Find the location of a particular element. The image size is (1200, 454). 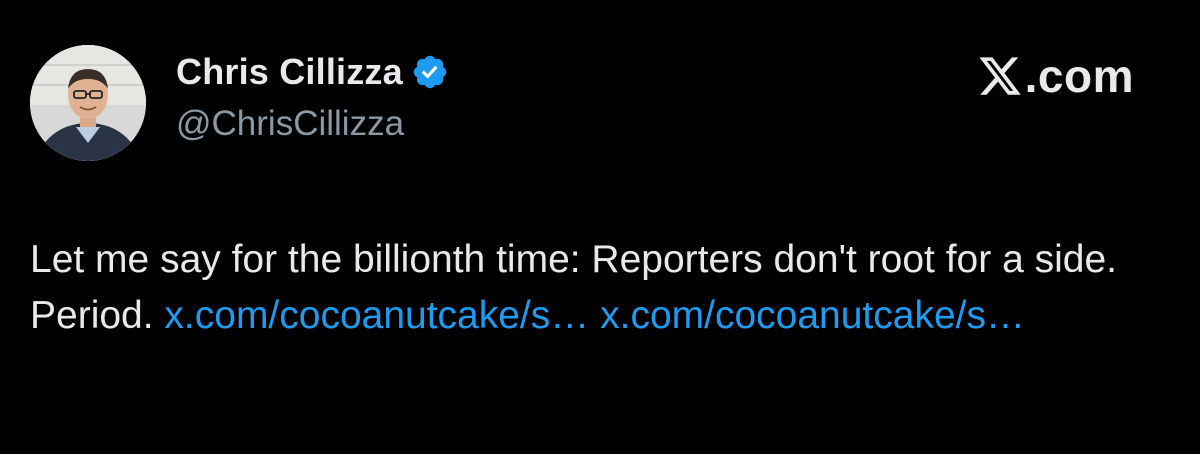

brand-domain-text: .com is located at coordinates (1079, 76).